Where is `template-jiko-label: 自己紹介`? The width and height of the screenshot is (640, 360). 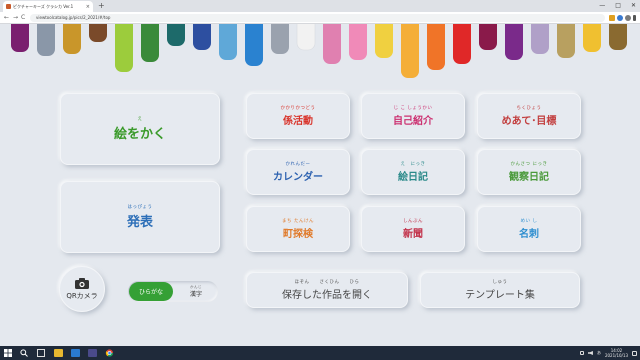
template-jiko-label: 自己紹介 is located at coordinates (413, 121).